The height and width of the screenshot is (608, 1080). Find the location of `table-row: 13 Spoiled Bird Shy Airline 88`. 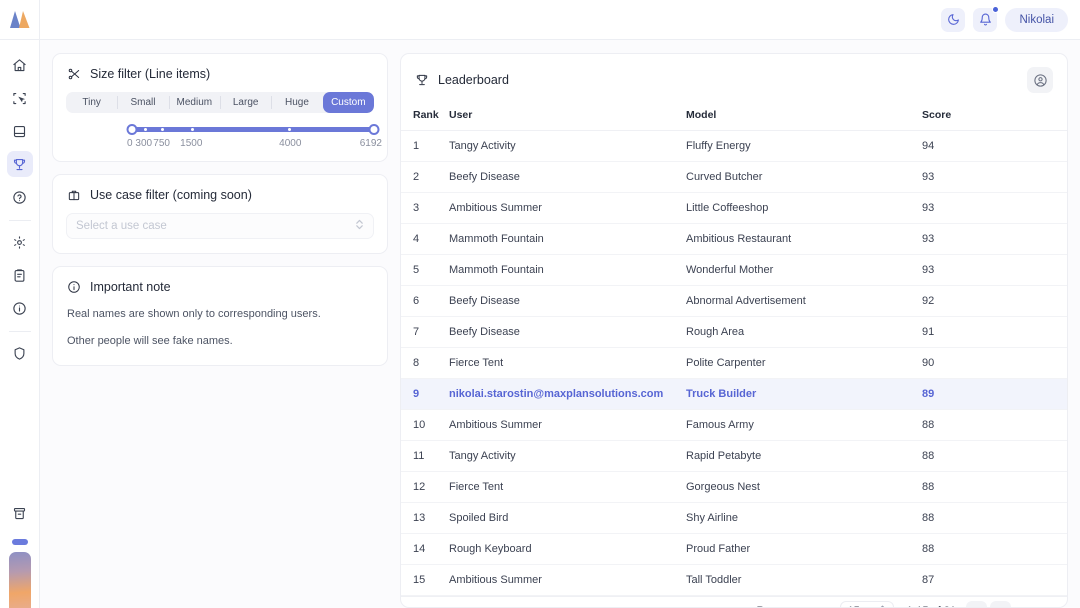

table-row: 13 Spoiled Bird Shy Airline 88 is located at coordinates (734, 518).